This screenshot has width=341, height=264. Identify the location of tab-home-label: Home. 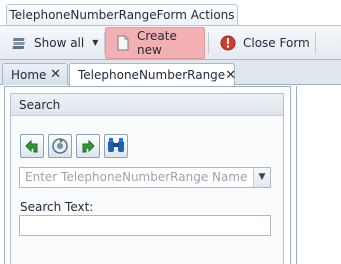
(29, 74).